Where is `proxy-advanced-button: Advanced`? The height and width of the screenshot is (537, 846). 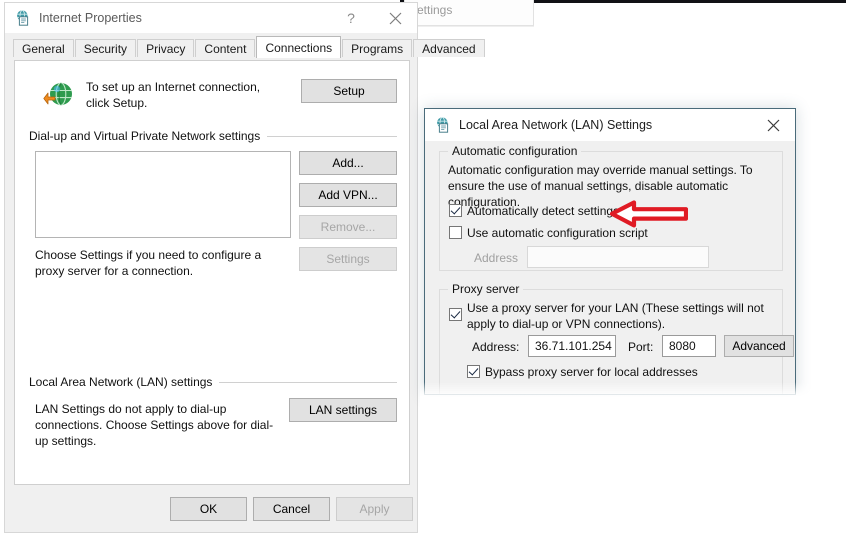 proxy-advanced-button: Advanced is located at coordinates (759, 346).